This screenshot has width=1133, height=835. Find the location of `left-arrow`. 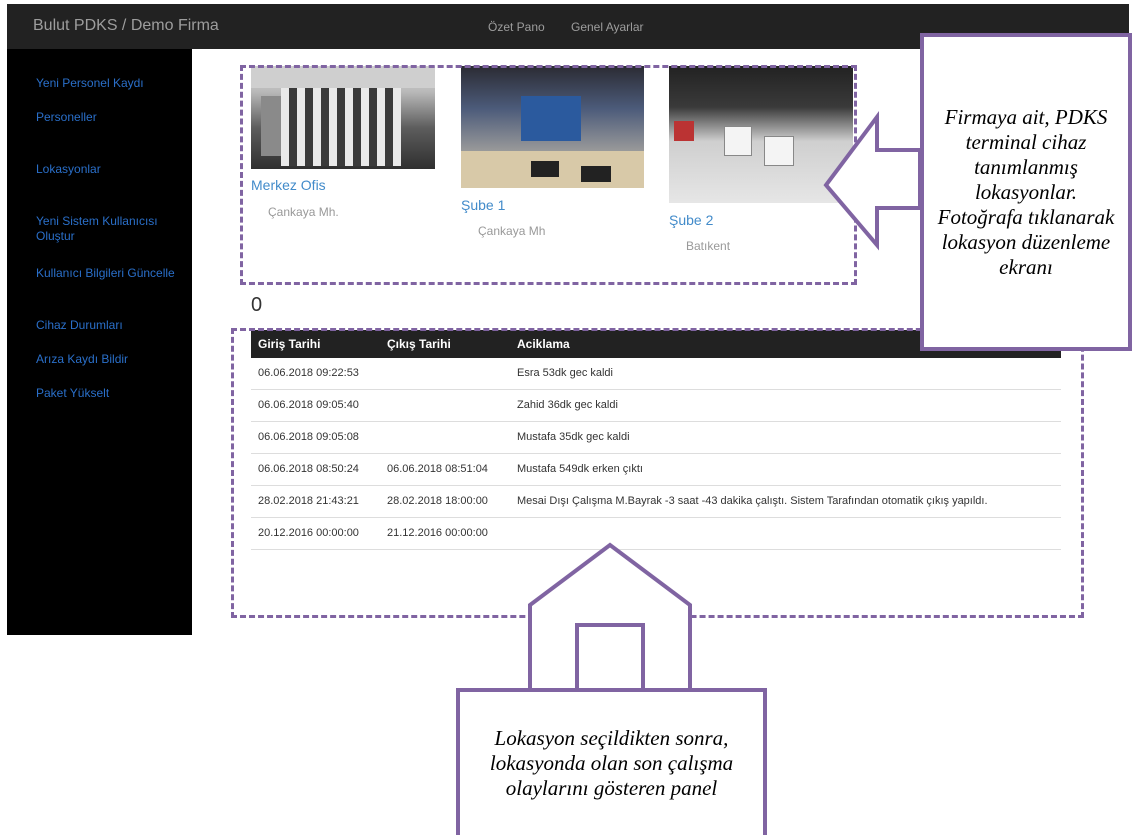

left-arrow is located at coordinates (872, 181).